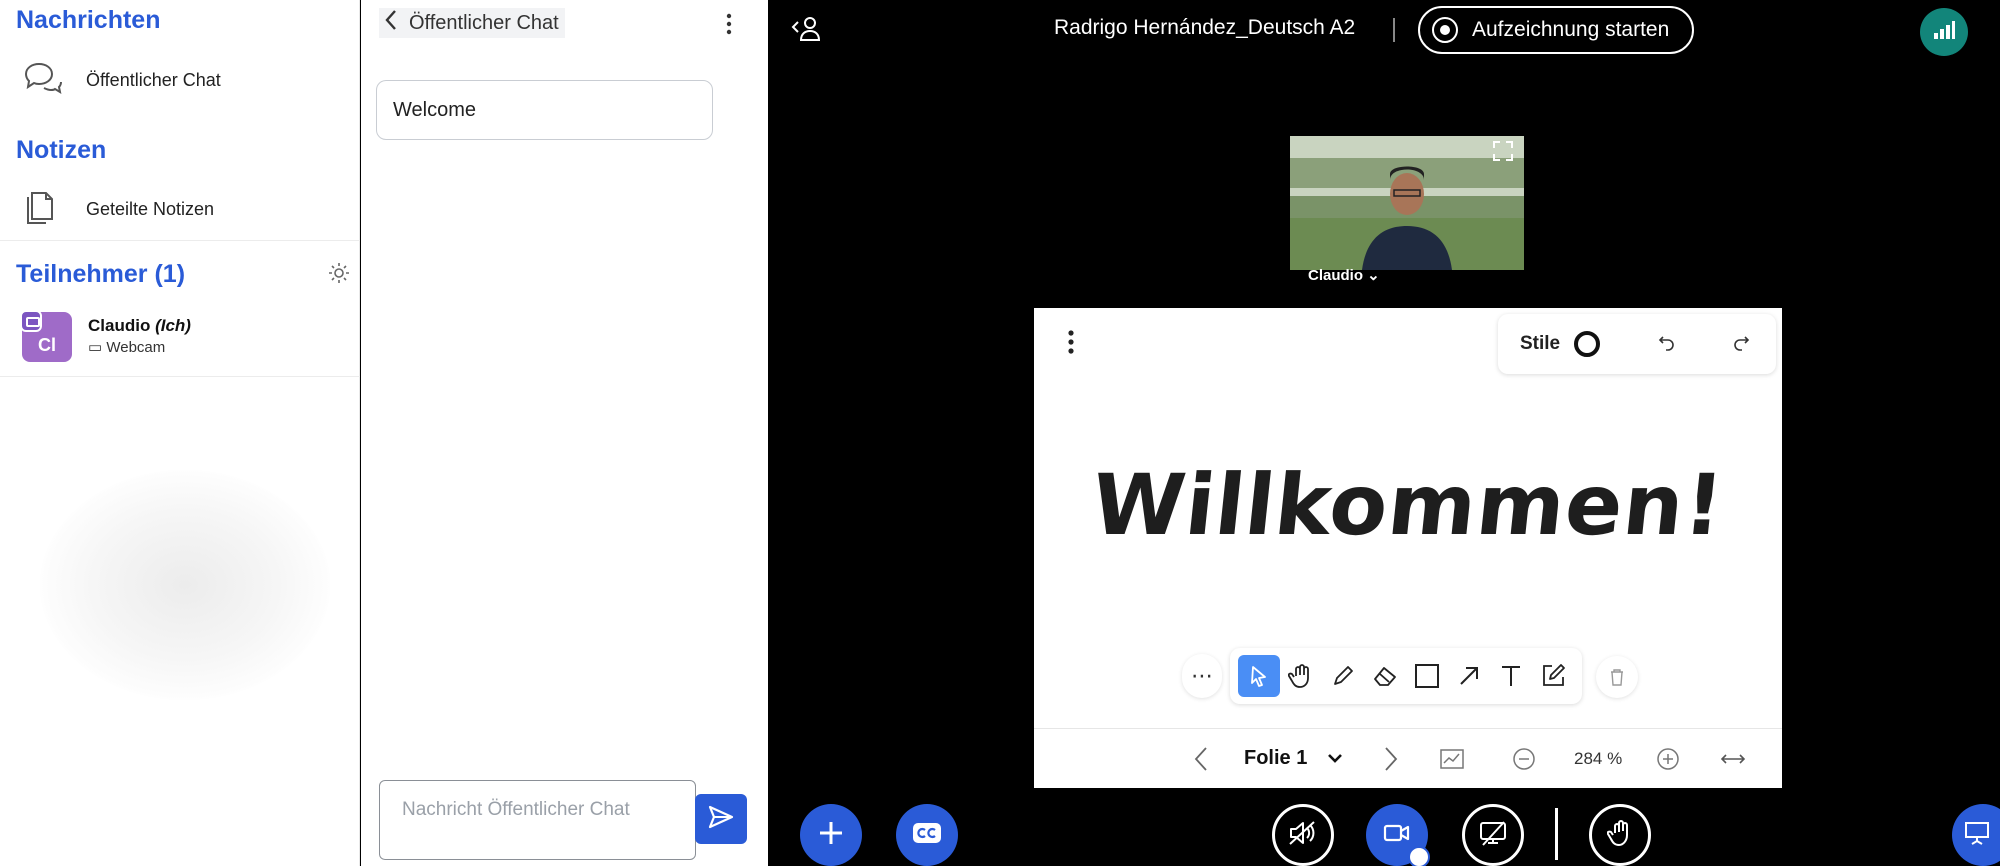  I want to click on pencil-icon, so click(1343, 676).